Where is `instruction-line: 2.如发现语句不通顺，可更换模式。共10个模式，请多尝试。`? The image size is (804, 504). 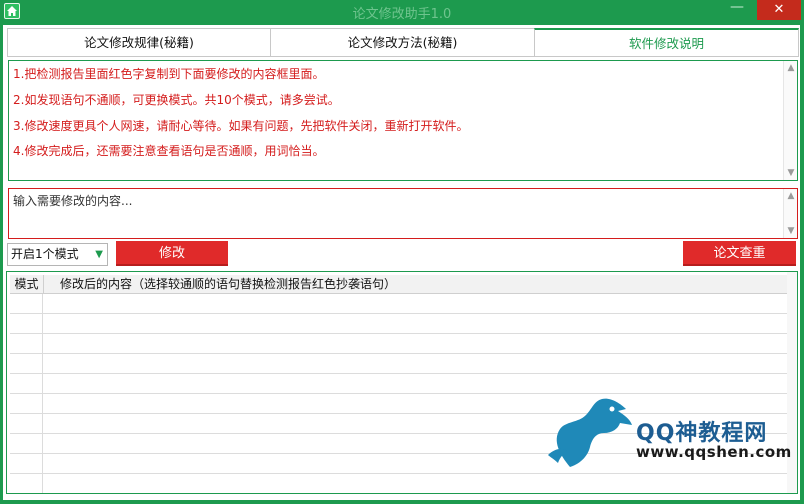
instruction-line: 2.如发现语句不通顺，可更换模式。共10个模式，请多尝试。 is located at coordinates (176, 100).